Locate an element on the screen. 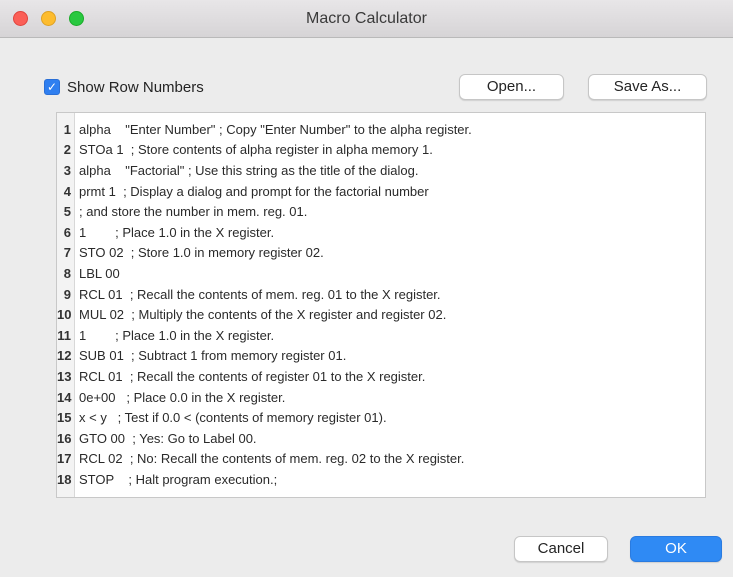  code-text: ; and store the number in mem. reg. 01. is located at coordinates (193, 212).